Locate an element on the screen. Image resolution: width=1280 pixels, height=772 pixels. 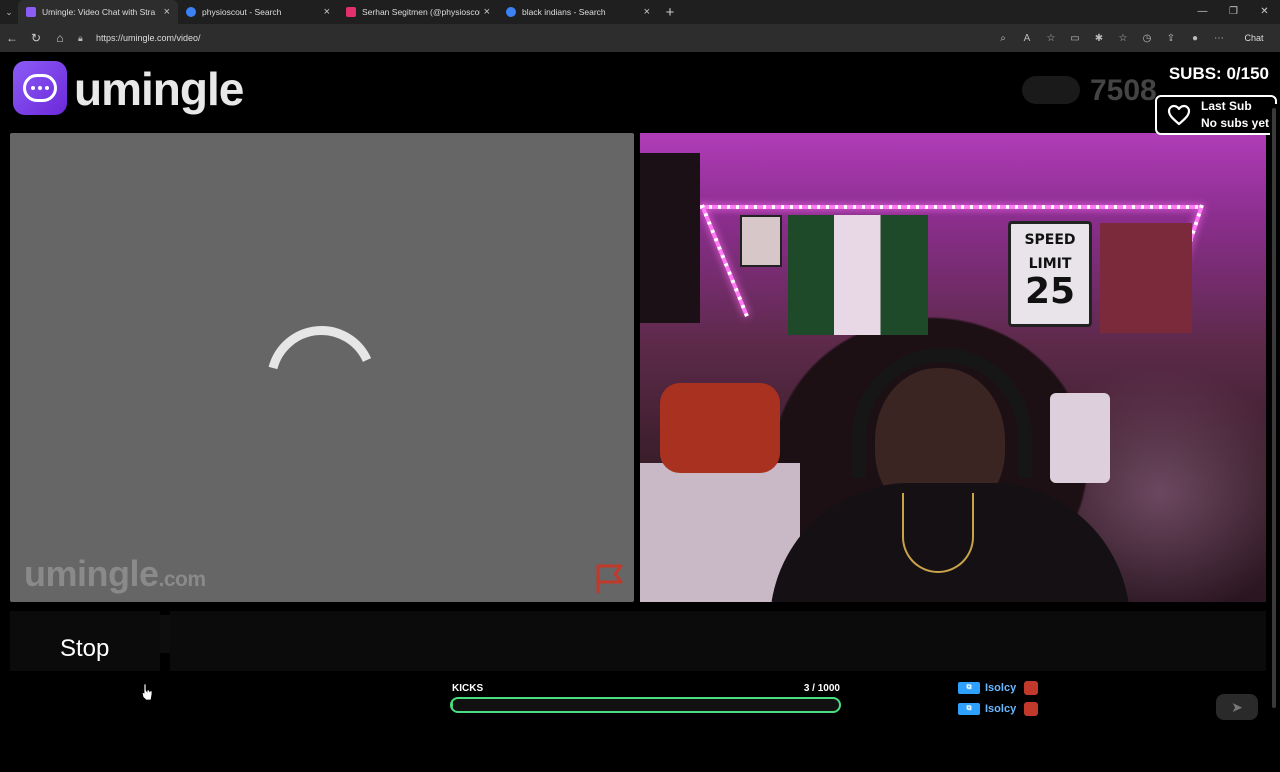
instagram-favicon-icon is located at coordinates (351, 12).